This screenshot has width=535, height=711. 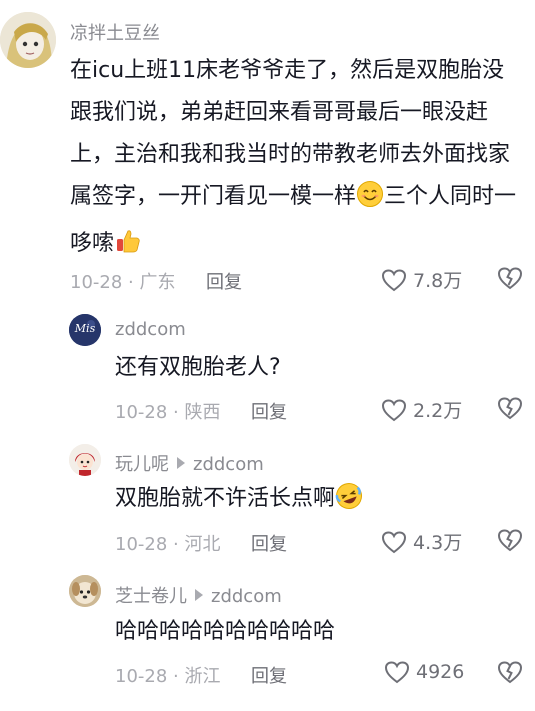 I want to click on comment-username: zddcom, so click(x=150, y=329).